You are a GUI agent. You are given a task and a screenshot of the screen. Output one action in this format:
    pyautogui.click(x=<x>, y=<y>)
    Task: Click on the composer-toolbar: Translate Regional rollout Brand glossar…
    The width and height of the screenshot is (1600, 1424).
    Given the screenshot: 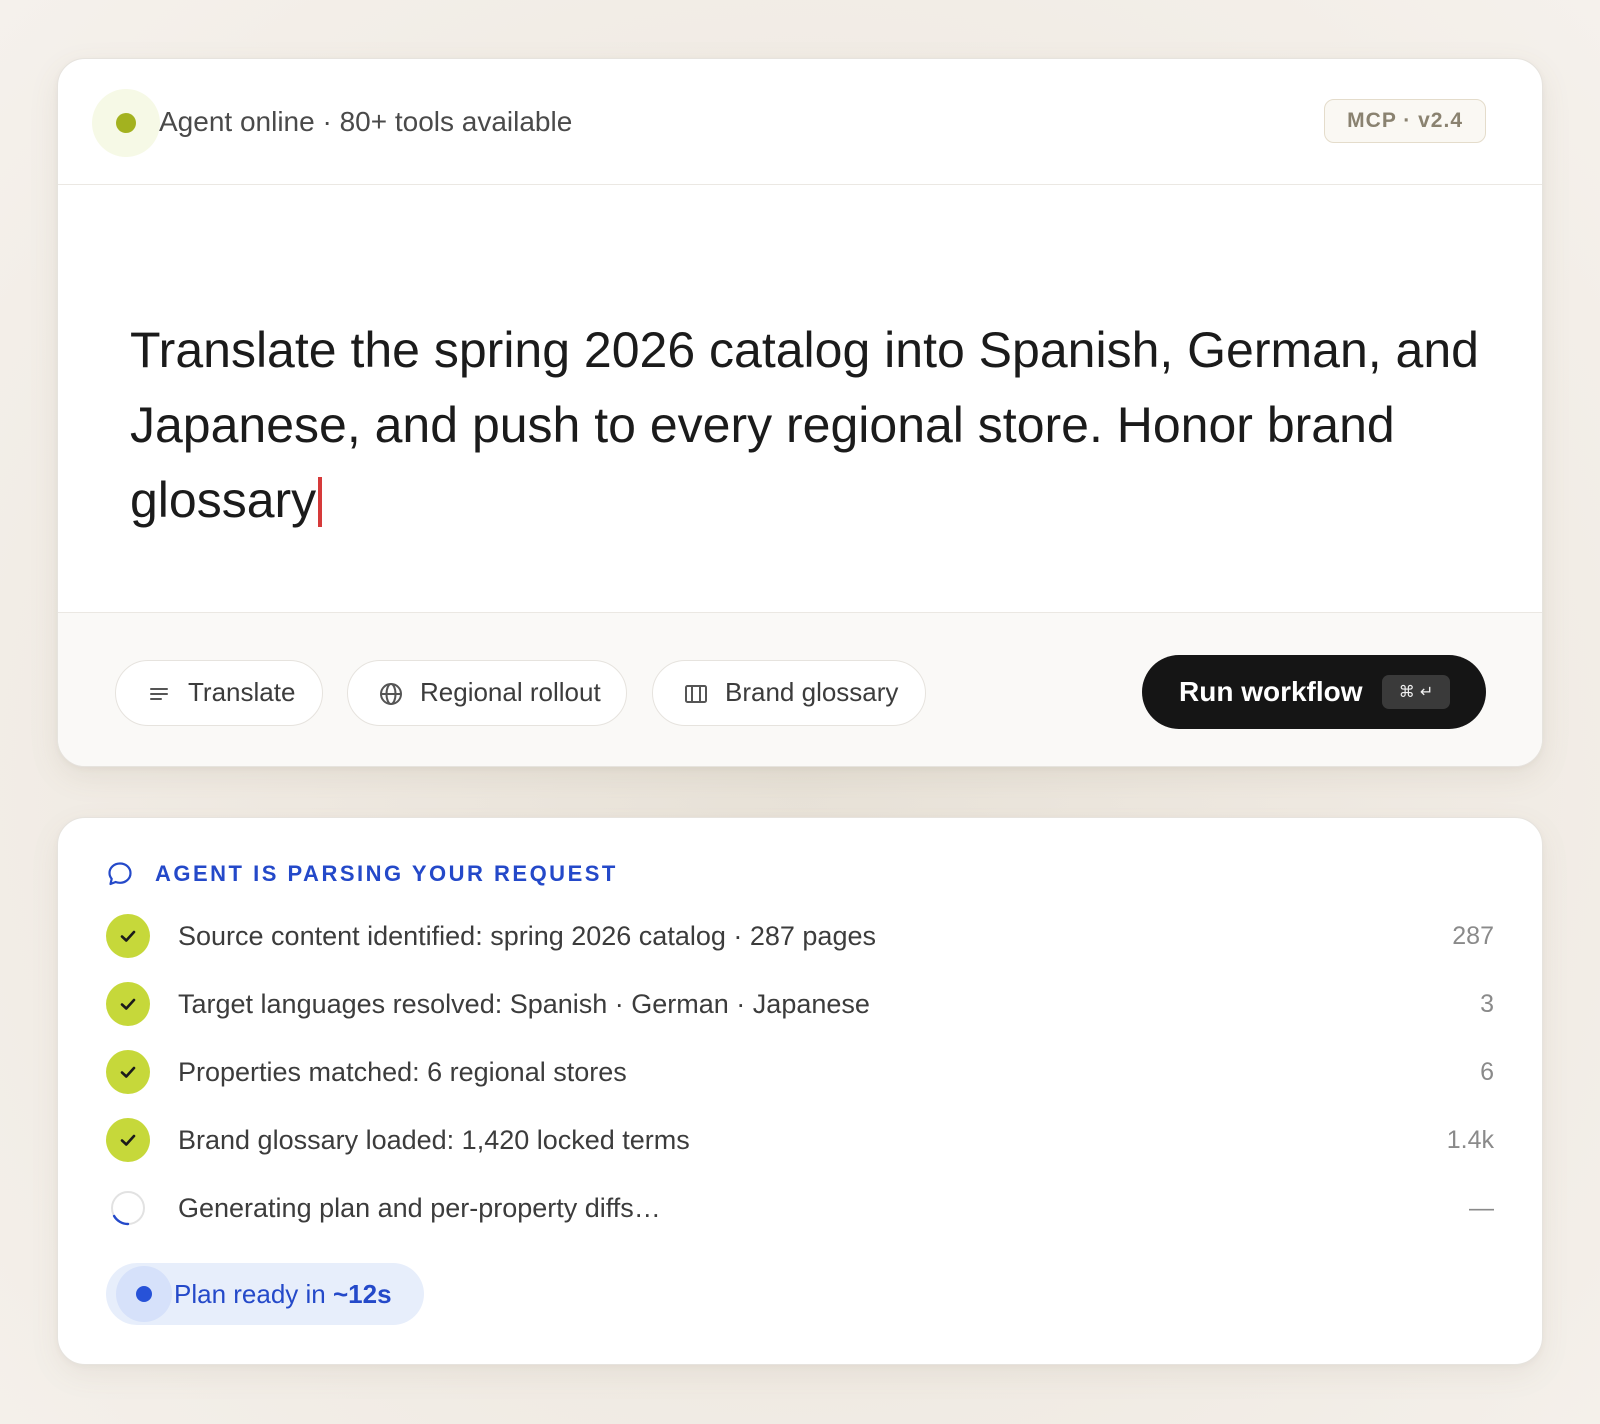 What is the action you would take?
    pyautogui.click(x=800, y=689)
    